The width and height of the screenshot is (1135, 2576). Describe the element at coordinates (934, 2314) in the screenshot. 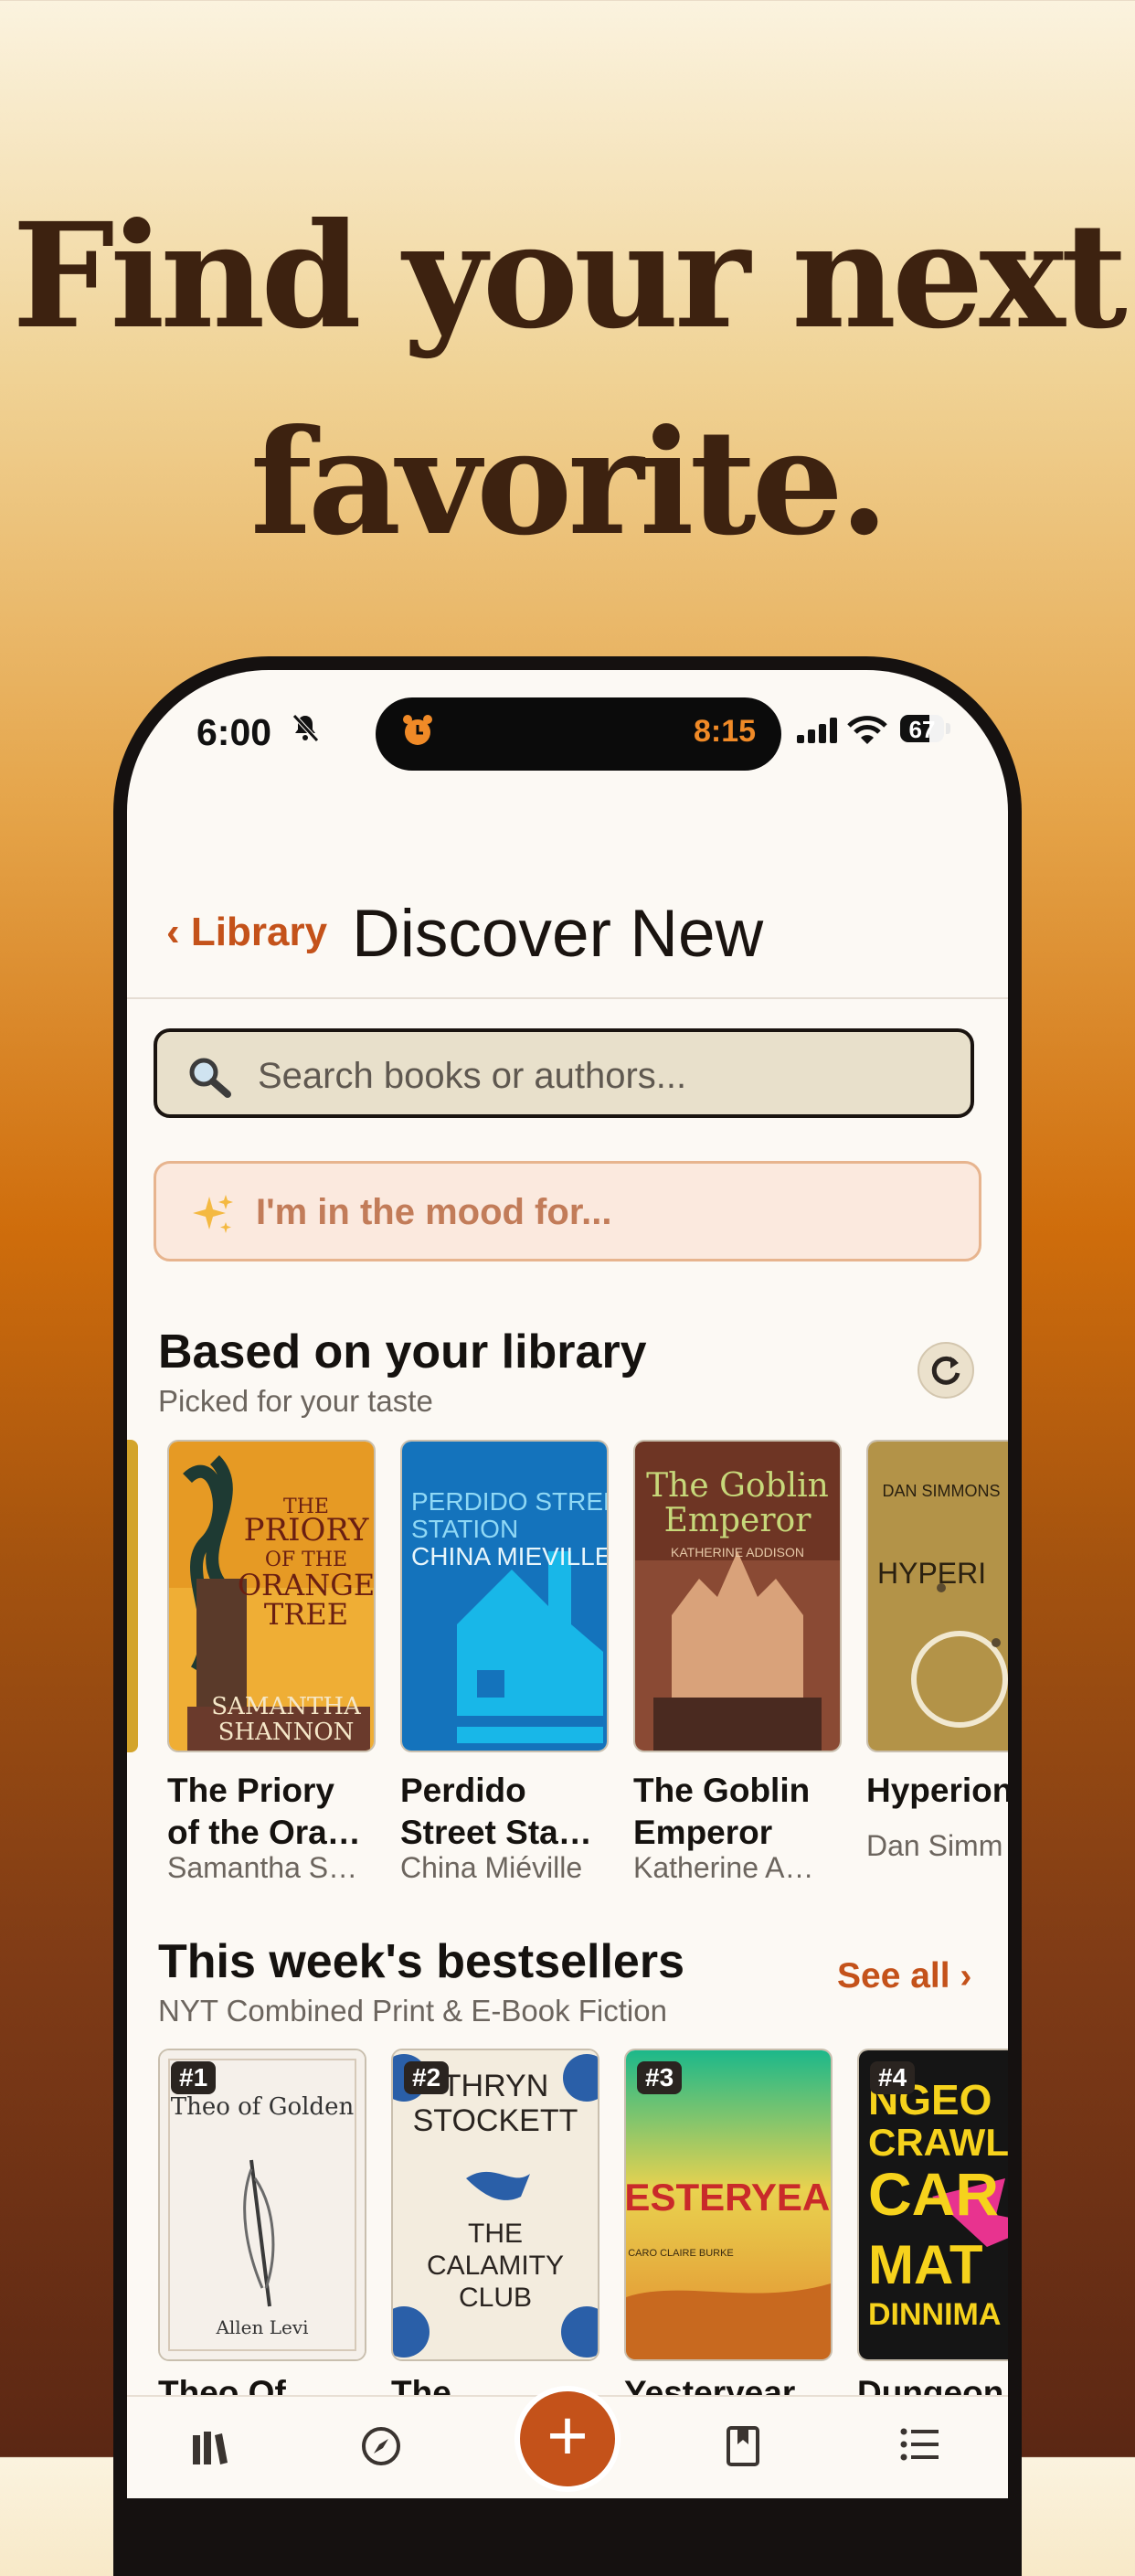

I see `cover-text: DINNIMA` at that location.